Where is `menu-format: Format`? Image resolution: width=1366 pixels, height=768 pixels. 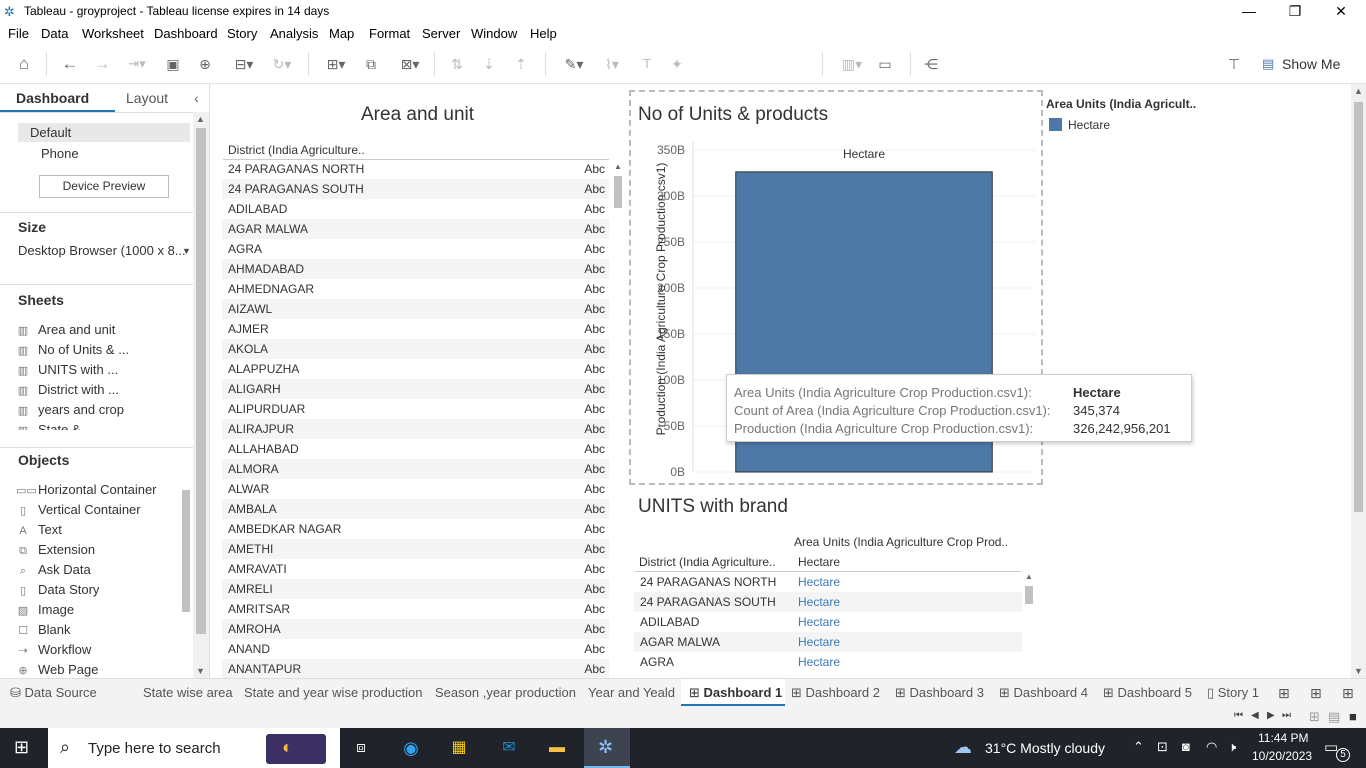
menu-format: Format is located at coordinates (389, 33).